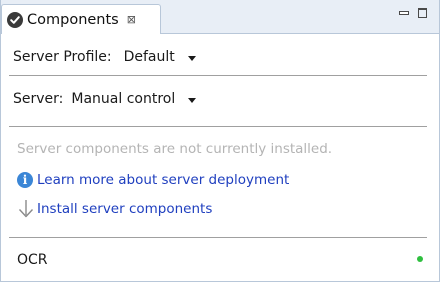  I want to click on server-dropdown: Manual control, so click(123, 99).